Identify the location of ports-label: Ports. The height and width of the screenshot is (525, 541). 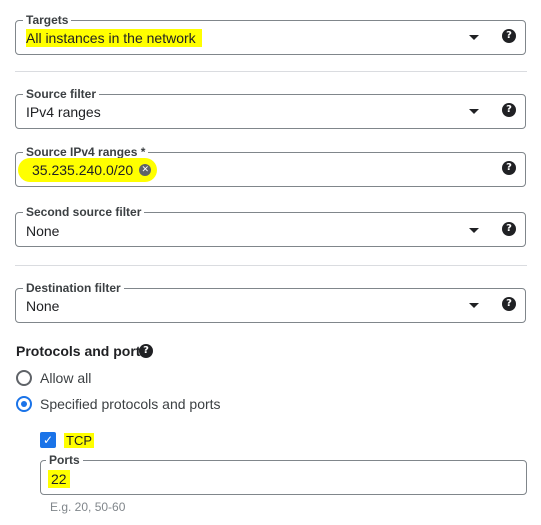
(64, 460).